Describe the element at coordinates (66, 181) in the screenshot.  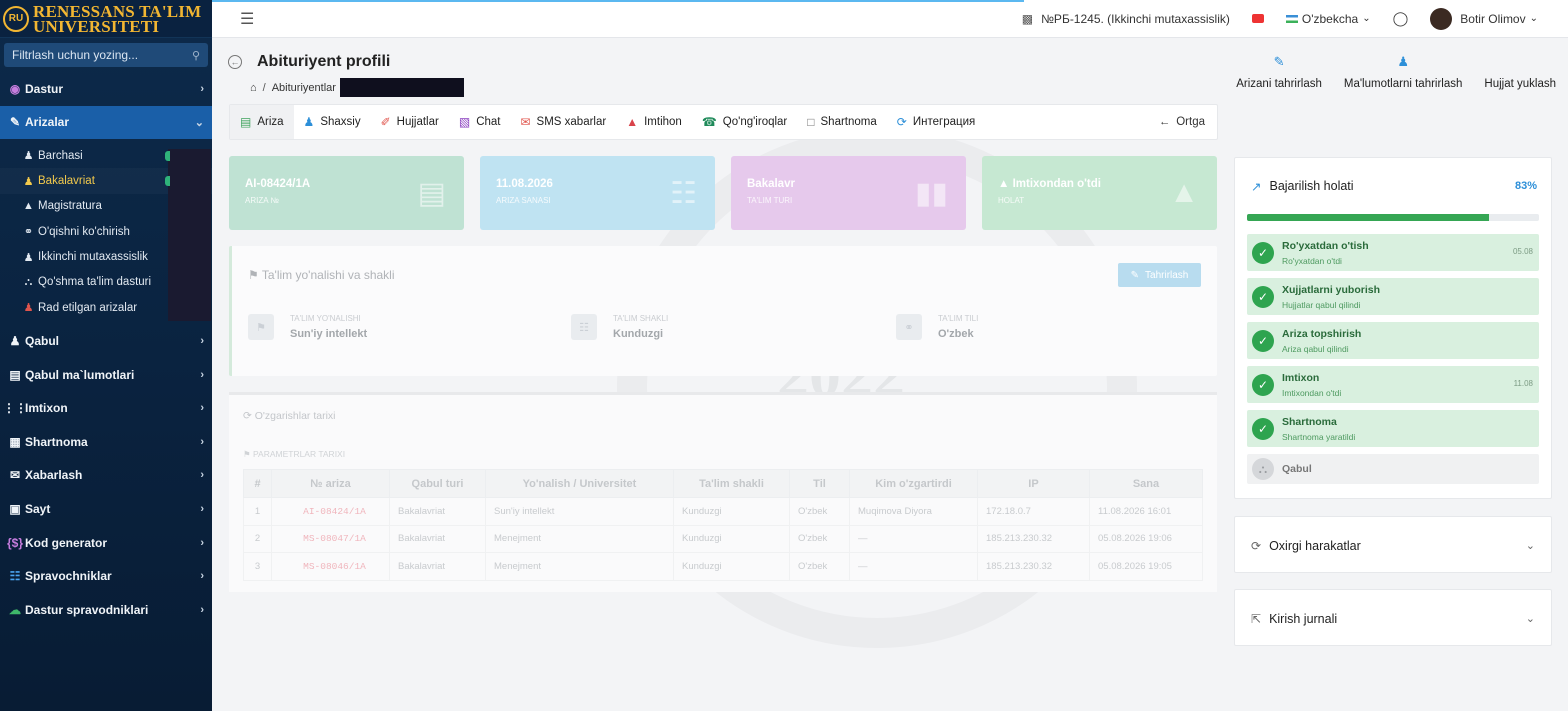
I see `sub-label: Bakalavriat` at that location.